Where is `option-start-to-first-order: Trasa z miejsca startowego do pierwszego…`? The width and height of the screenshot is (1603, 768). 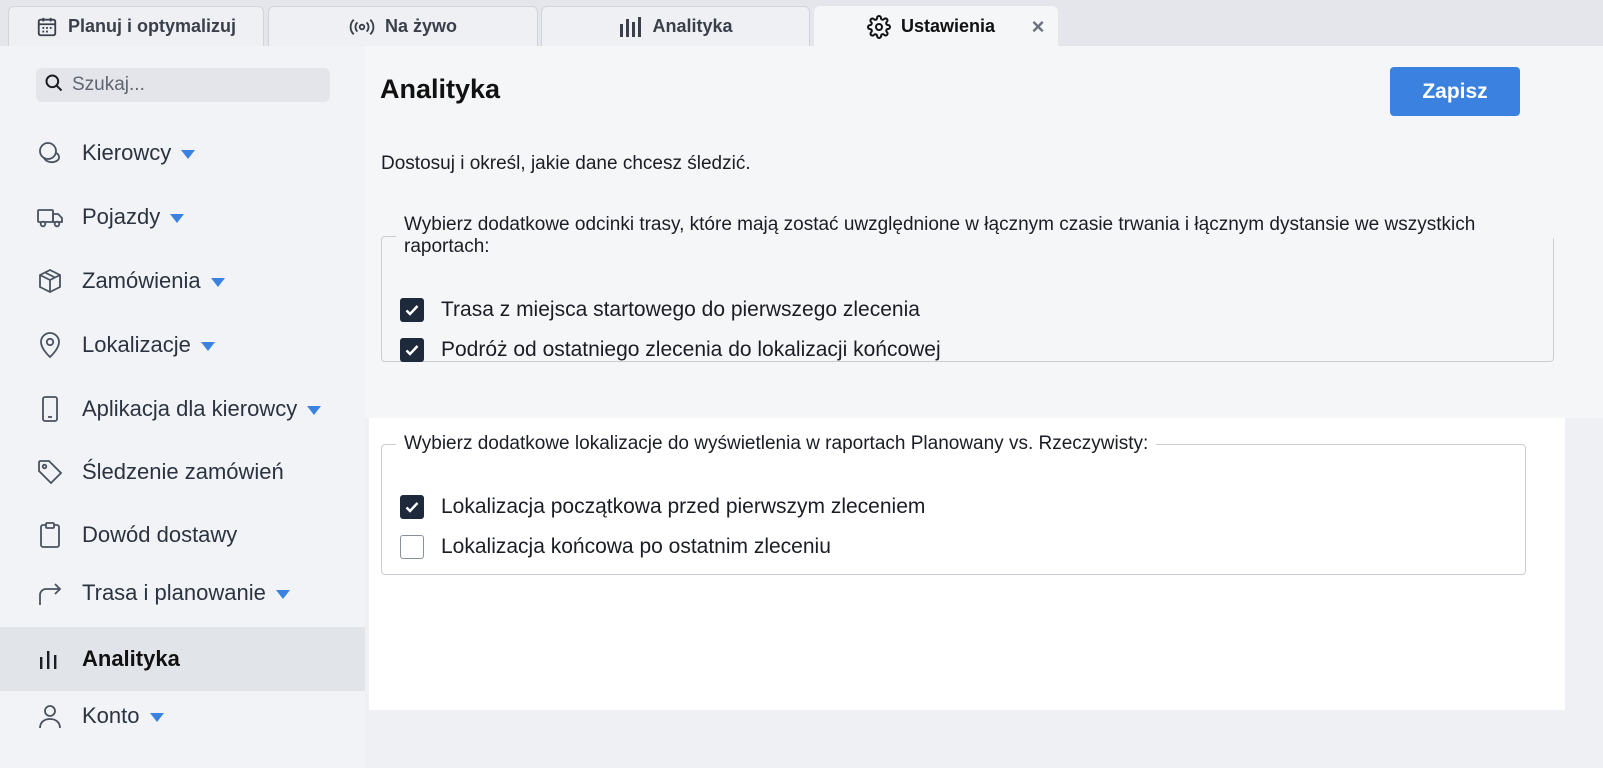
option-start-to-first-order: Trasa z miejsca startowego do pierwszego… is located at coordinates (660, 310).